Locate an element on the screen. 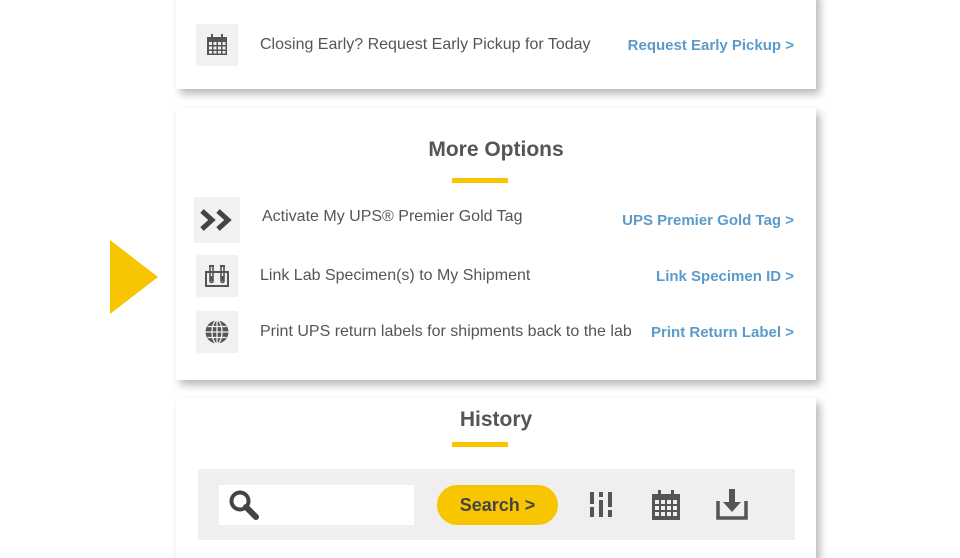  premier-gold-text: Activate My UPS® Premier Gold Tag is located at coordinates (392, 216).